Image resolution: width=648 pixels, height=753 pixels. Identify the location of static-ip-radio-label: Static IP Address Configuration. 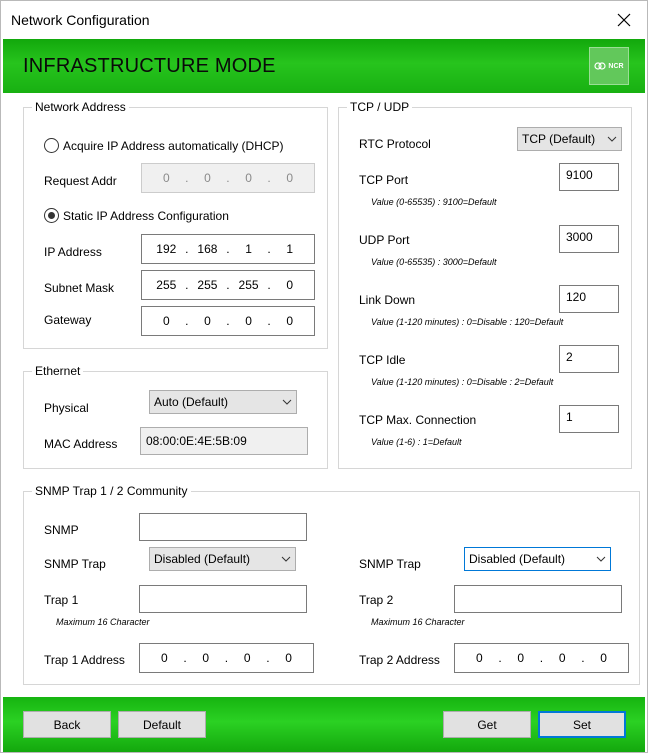
(146, 215).